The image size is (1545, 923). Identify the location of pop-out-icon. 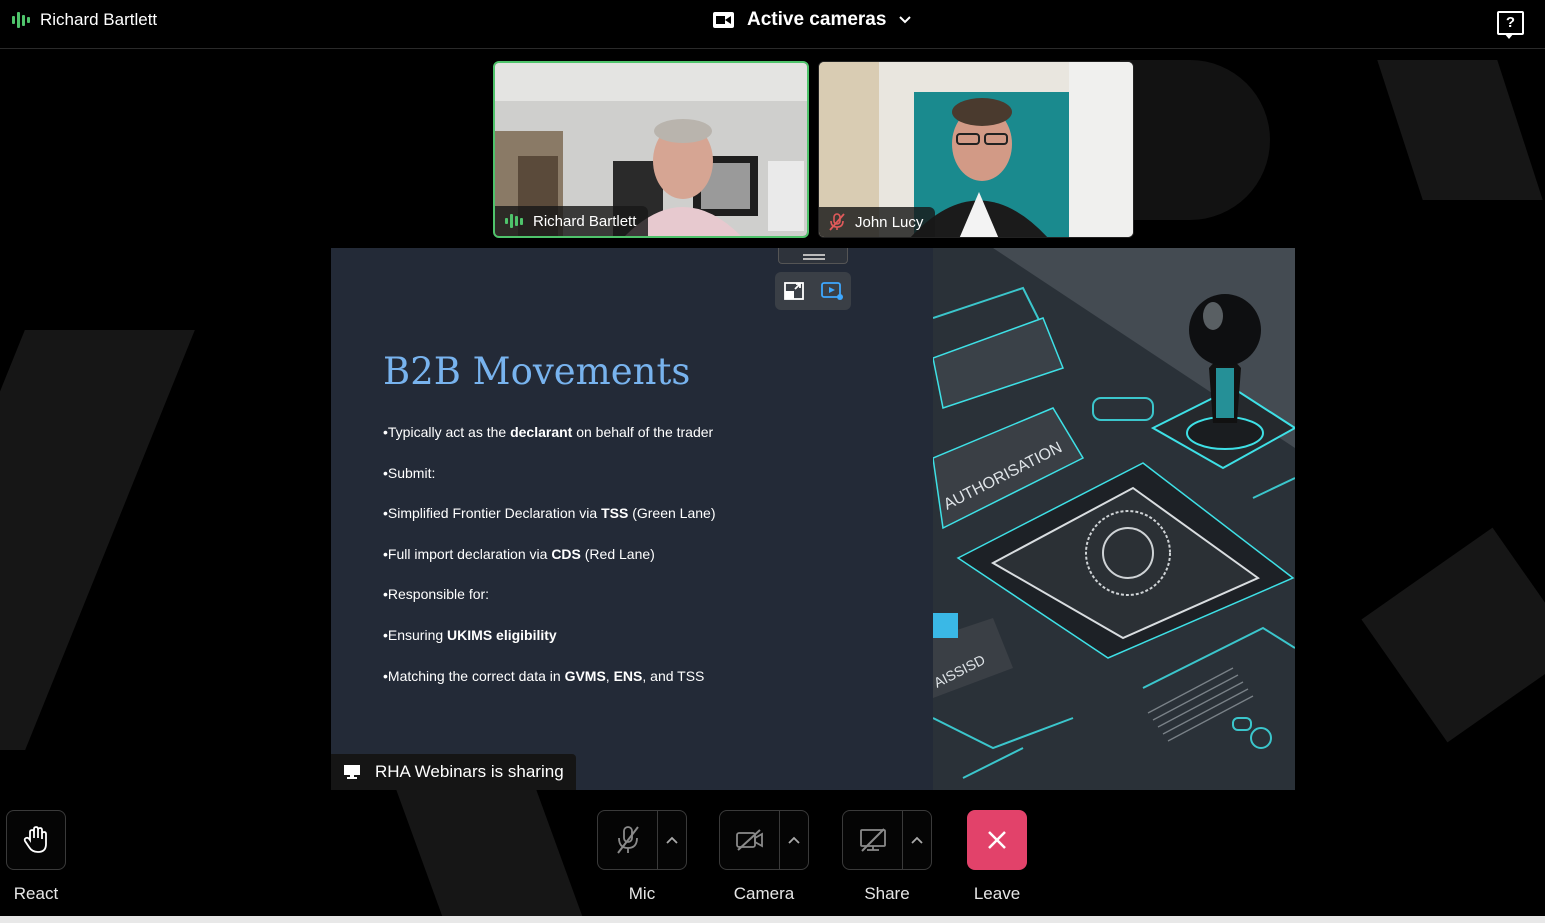
(794, 291).